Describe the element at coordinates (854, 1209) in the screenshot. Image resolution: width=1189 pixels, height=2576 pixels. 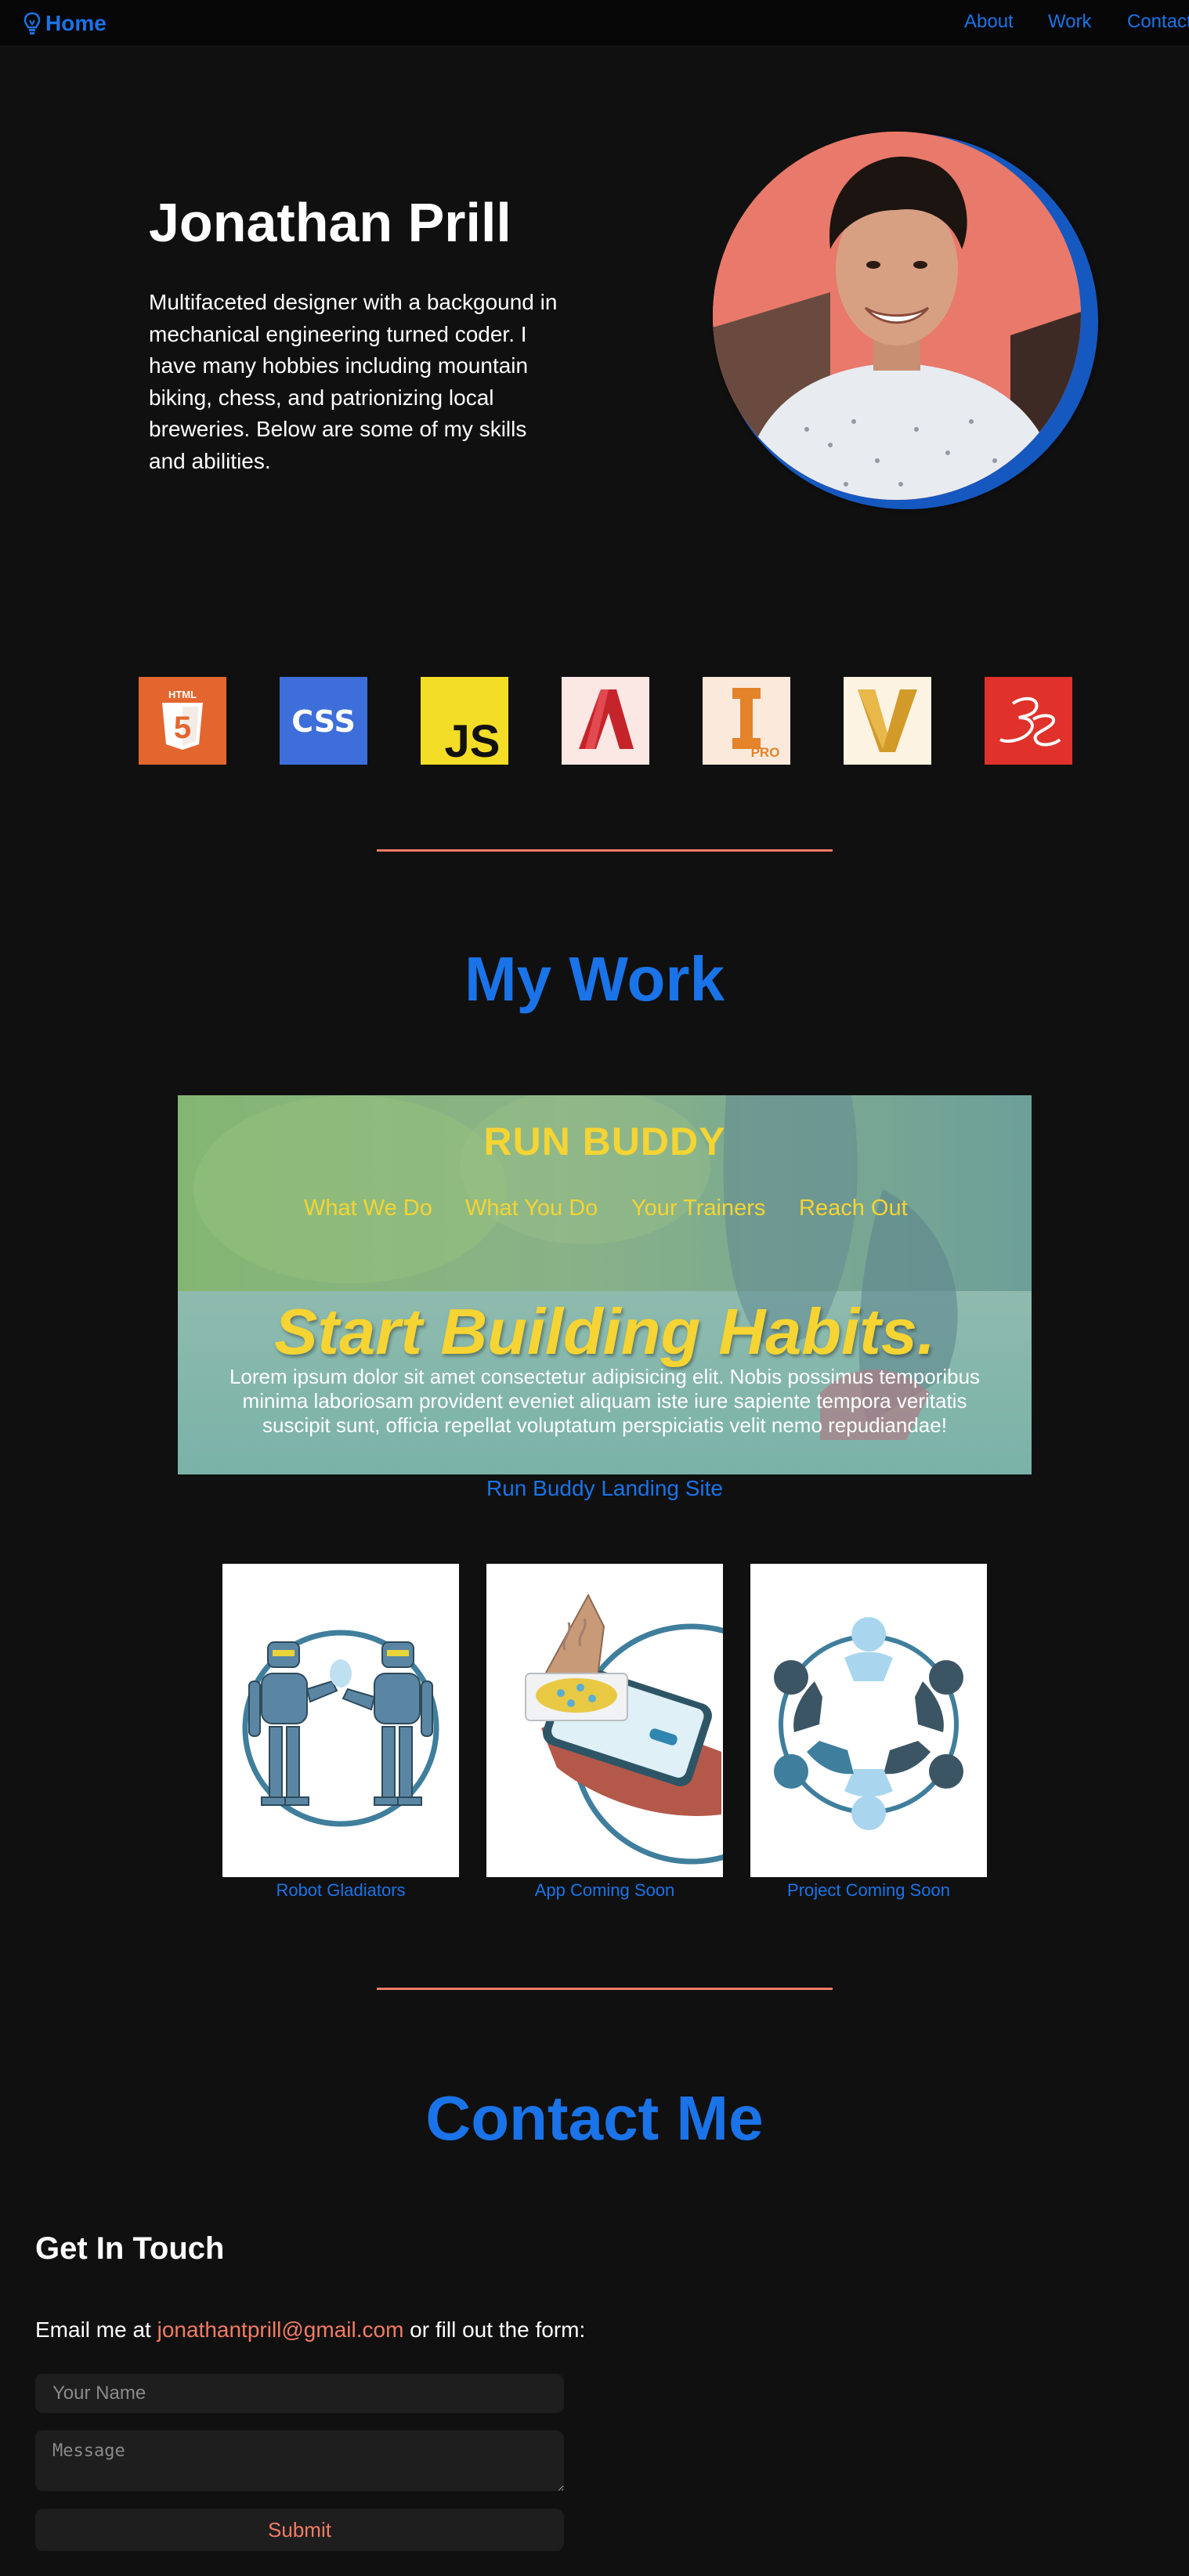
I see `runbuddy-nav-reach-out: Reach Out` at that location.